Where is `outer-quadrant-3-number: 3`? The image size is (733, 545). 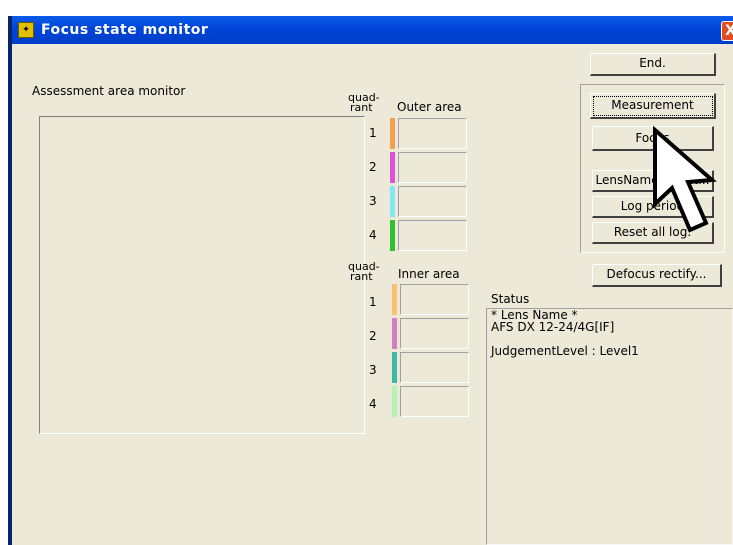 outer-quadrant-3-number: 3 is located at coordinates (373, 201).